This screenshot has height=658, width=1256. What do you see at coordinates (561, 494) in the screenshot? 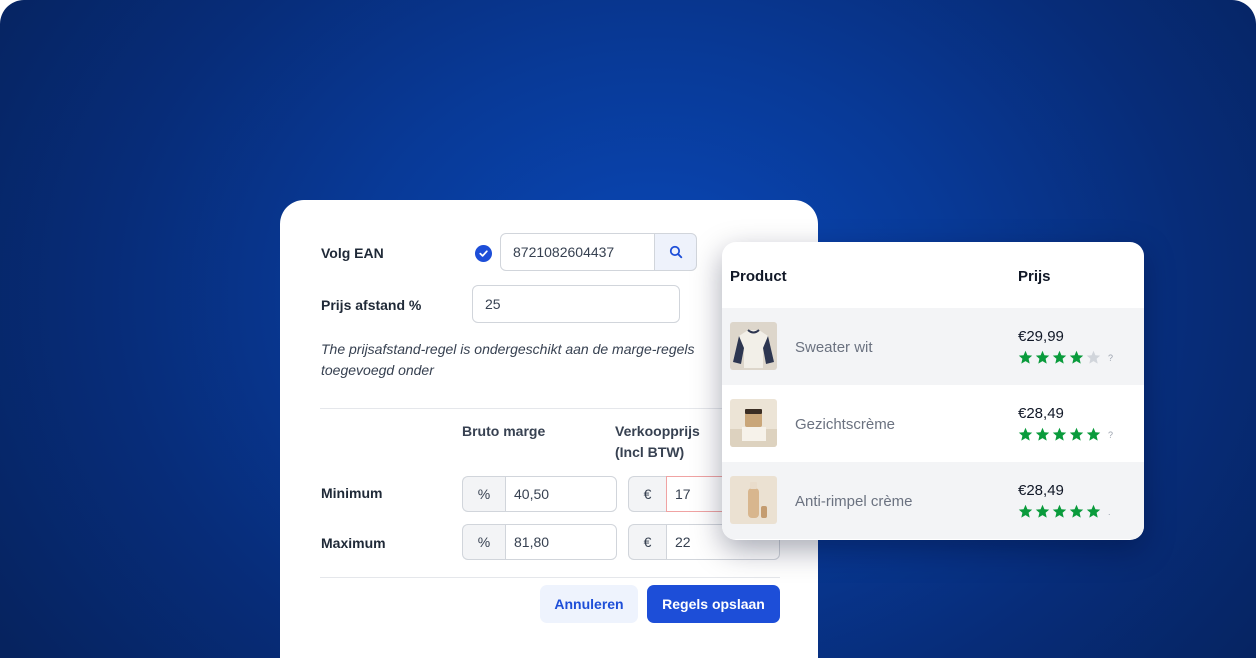
I see `minimum-margin-input: 40,50` at bounding box center [561, 494].